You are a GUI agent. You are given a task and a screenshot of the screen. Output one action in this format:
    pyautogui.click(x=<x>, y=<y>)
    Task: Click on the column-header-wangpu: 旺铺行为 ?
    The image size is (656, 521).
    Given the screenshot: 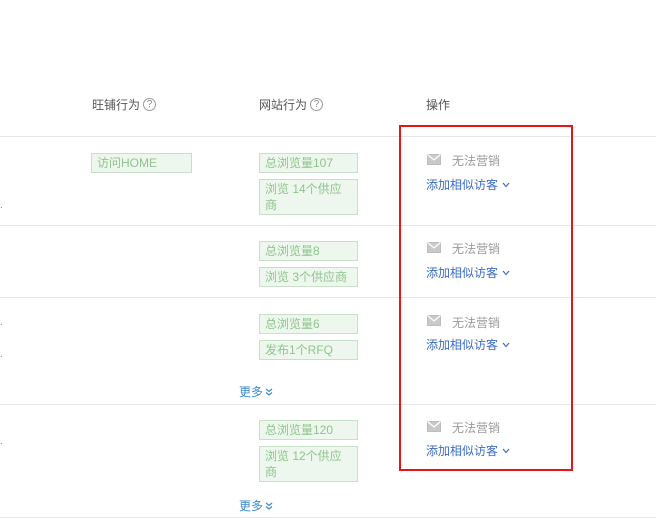 What is the action you would take?
    pyautogui.click(x=124, y=104)
    